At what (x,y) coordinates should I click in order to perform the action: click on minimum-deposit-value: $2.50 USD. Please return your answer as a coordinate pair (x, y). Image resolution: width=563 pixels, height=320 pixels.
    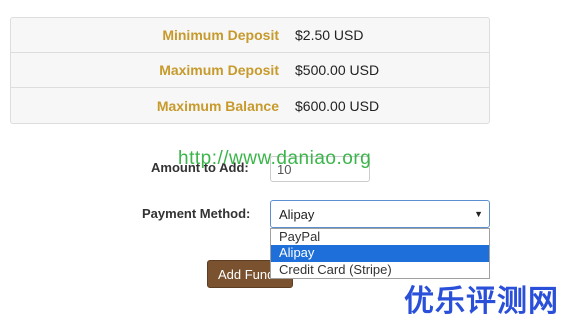
    Looking at the image, I should click on (329, 35).